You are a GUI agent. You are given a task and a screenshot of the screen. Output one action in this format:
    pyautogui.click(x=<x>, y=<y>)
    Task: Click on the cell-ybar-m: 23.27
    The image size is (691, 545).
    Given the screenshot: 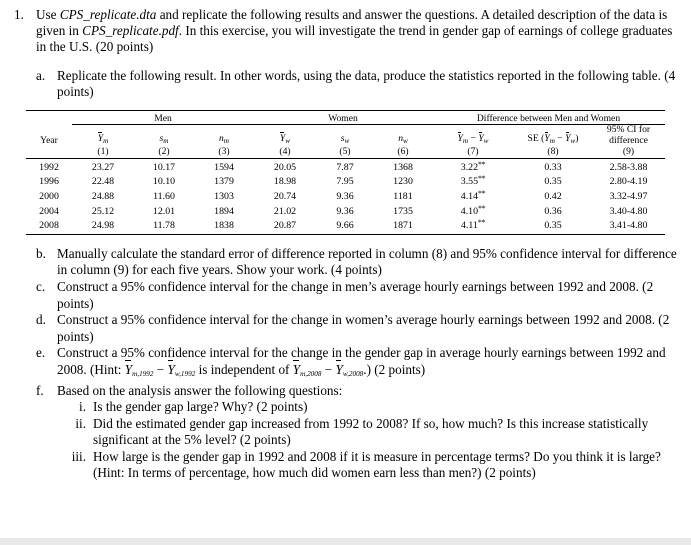 What is the action you would take?
    pyautogui.click(x=103, y=167)
    